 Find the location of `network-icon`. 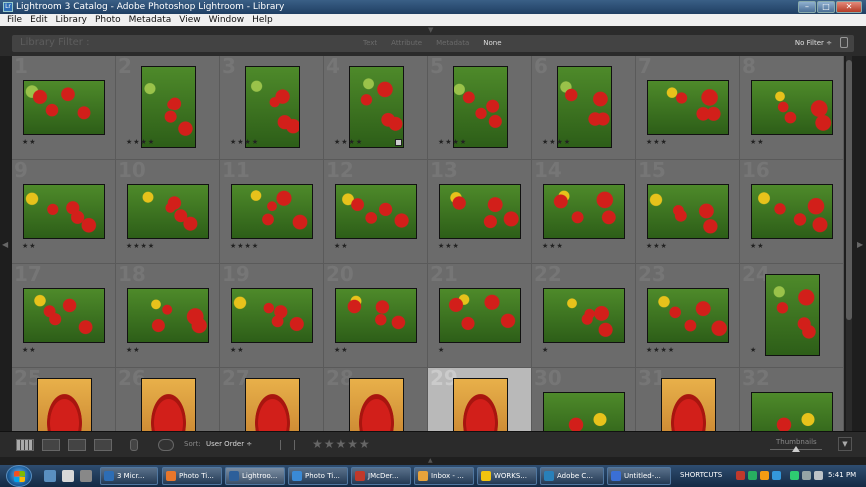

network-icon is located at coordinates (806, 475).